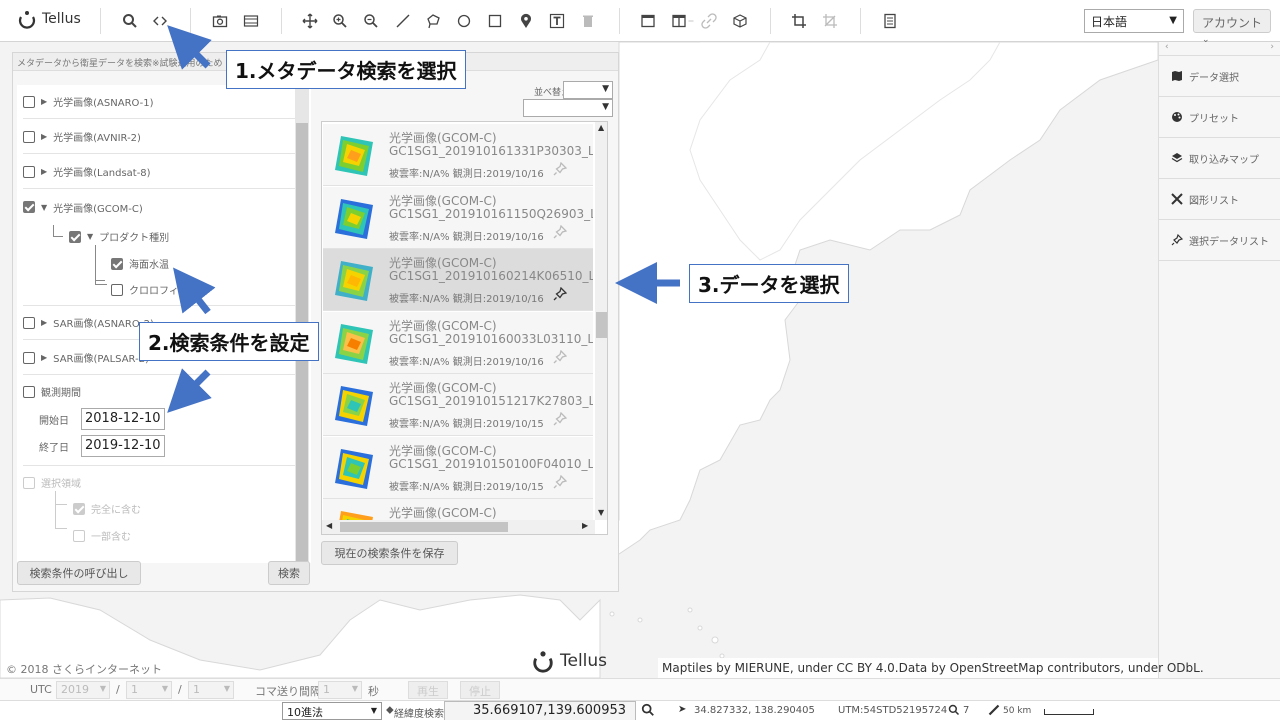 The image size is (1280, 720). What do you see at coordinates (769, 283) in the screenshot?
I see `callout-step3: 3.データを選択` at bounding box center [769, 283].